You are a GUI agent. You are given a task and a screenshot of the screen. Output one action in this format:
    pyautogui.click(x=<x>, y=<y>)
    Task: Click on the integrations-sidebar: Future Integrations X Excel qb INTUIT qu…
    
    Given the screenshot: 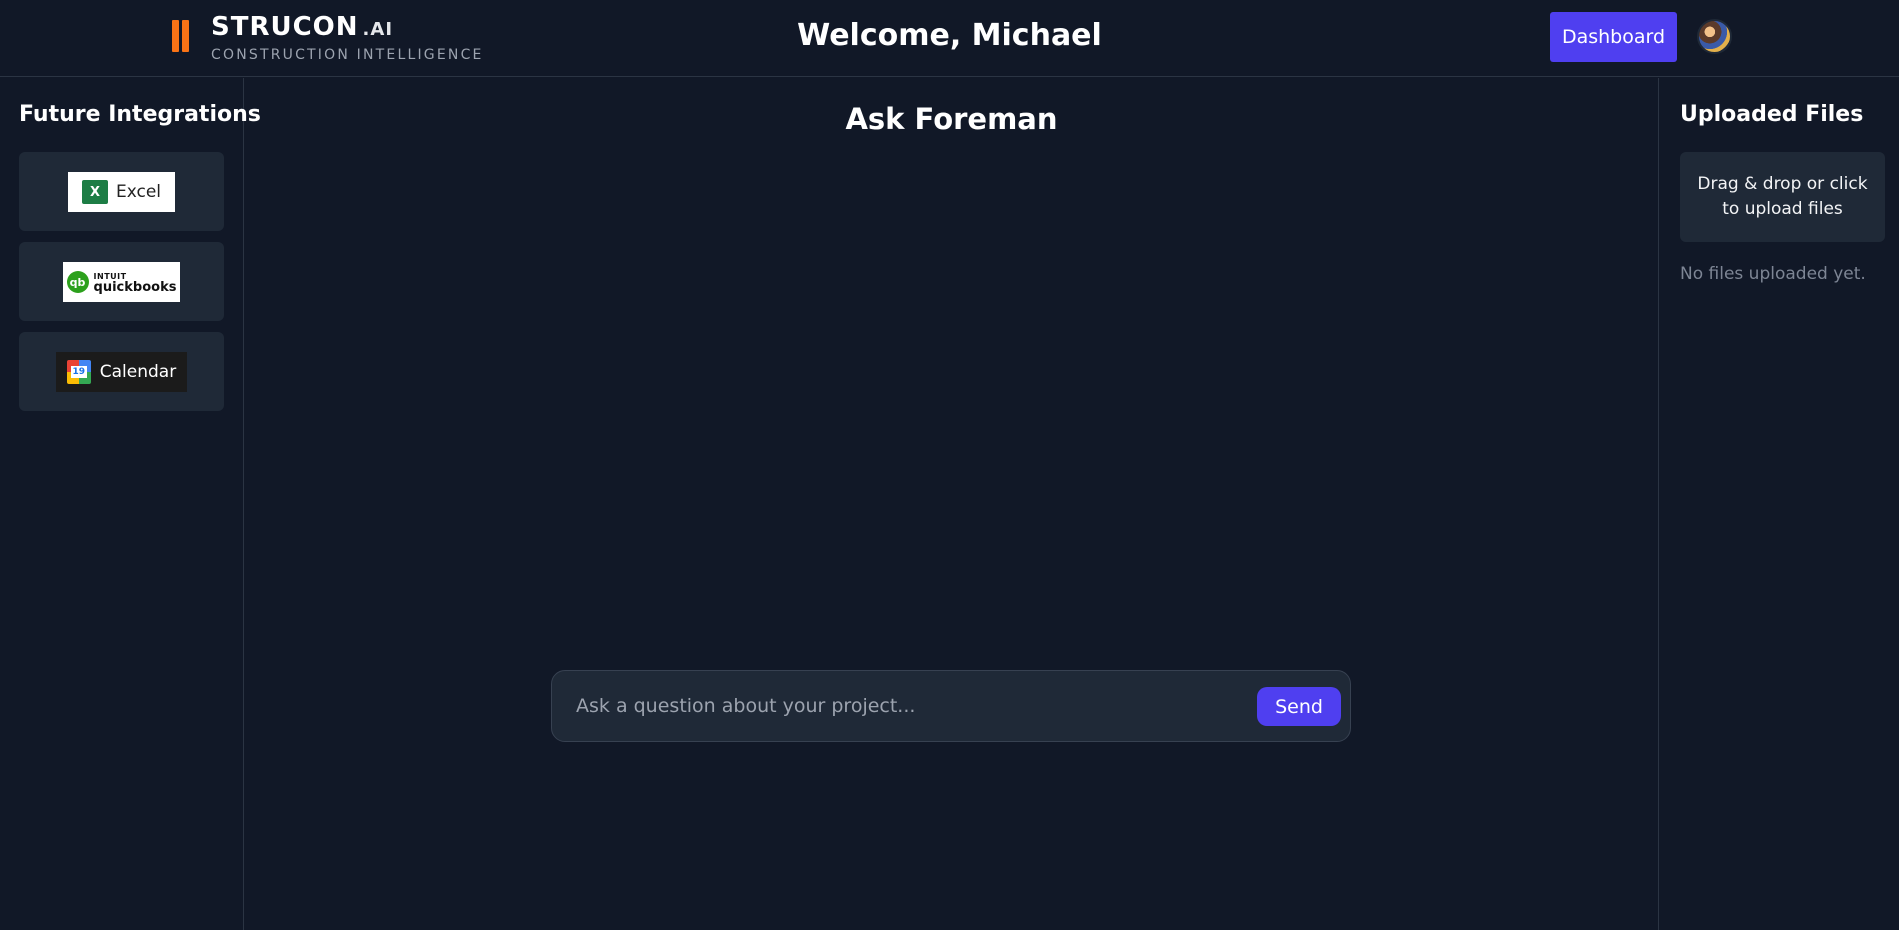 What is the action you would take?
    pyautogui.click(x=130, y=504)
    